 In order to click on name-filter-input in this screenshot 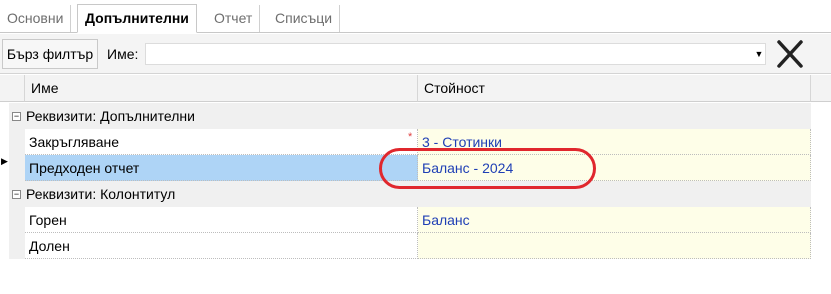, I will do `click(455, 54)`.